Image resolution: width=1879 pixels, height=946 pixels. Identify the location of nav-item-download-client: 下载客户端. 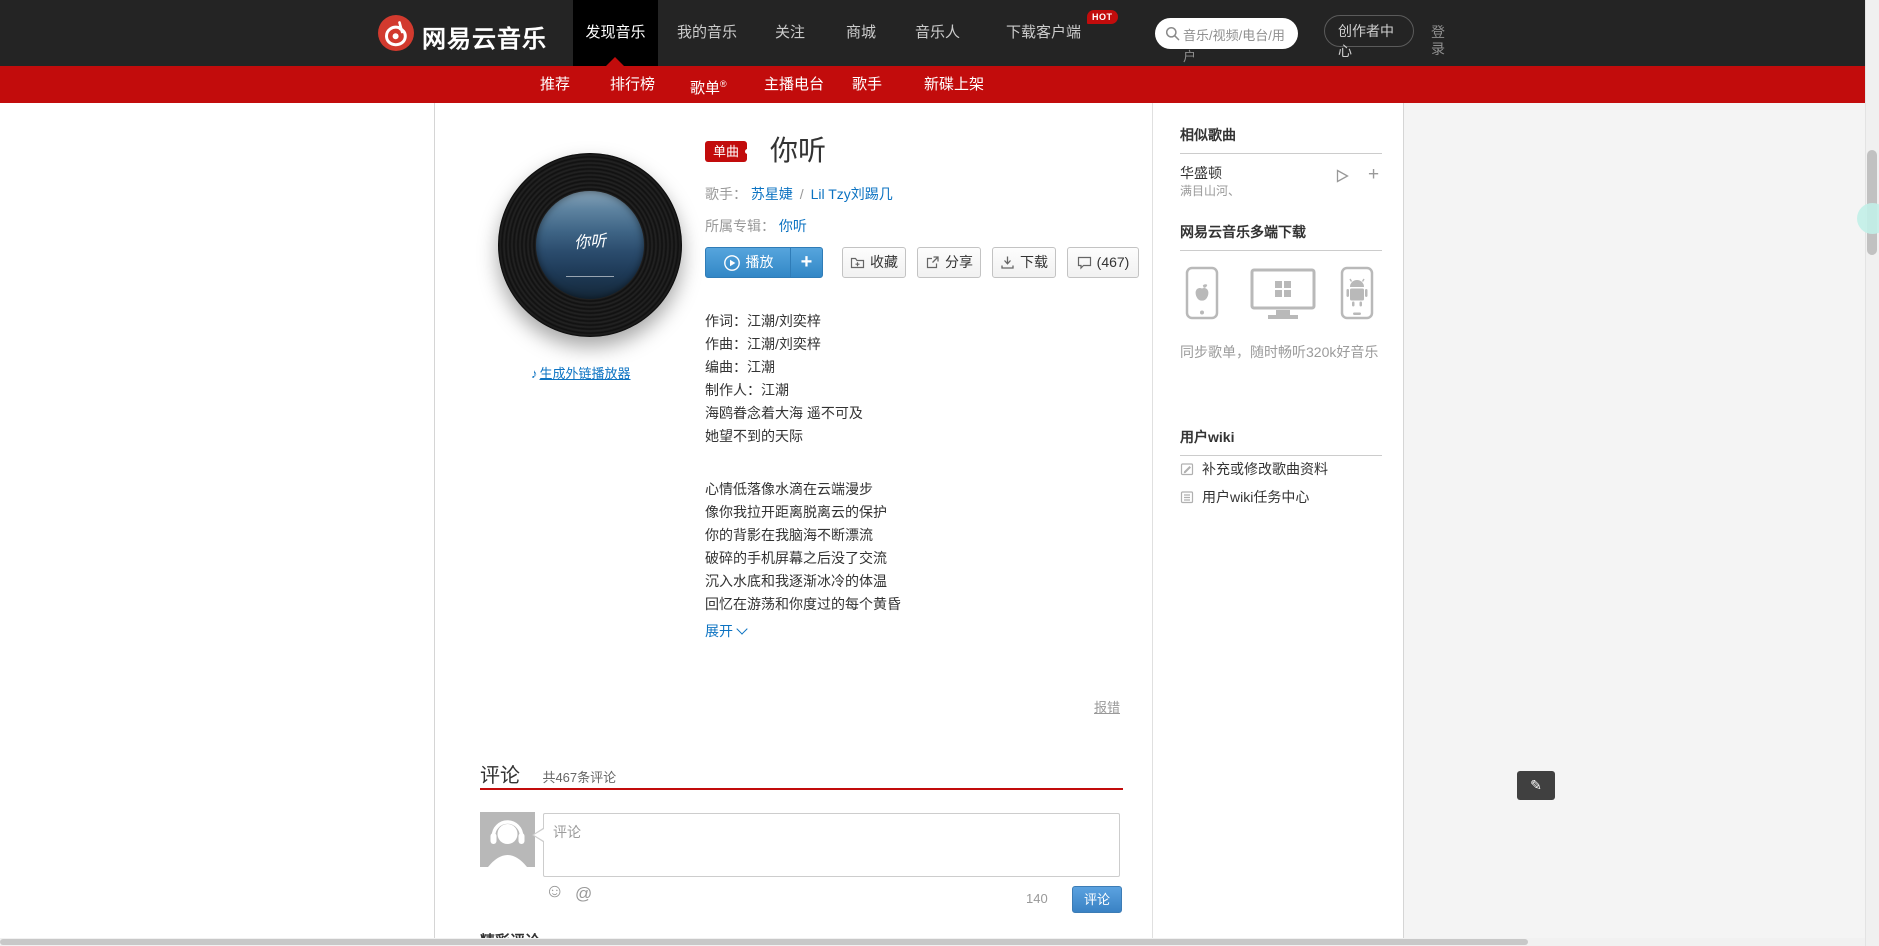
(1043, 33).